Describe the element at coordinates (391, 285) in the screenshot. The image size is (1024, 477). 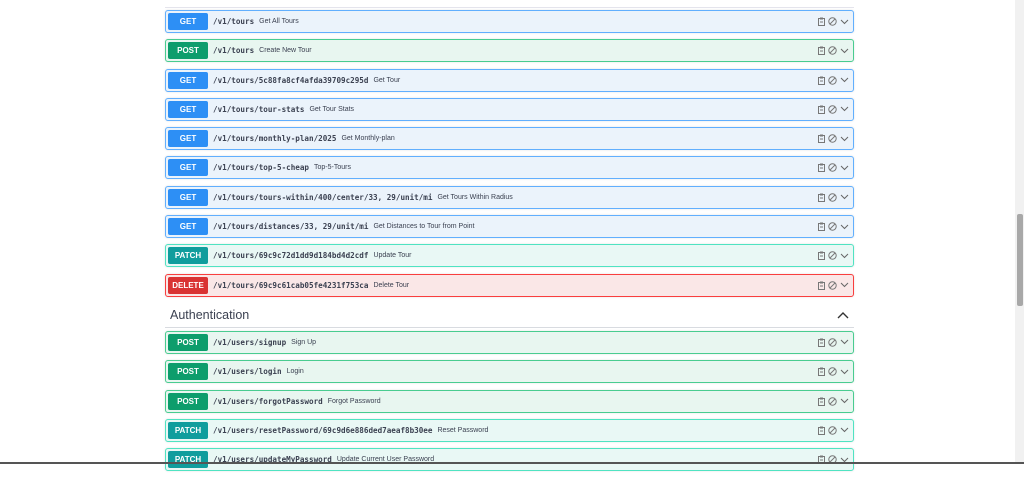
I see `operation-summary: Delete Tour` at that location.